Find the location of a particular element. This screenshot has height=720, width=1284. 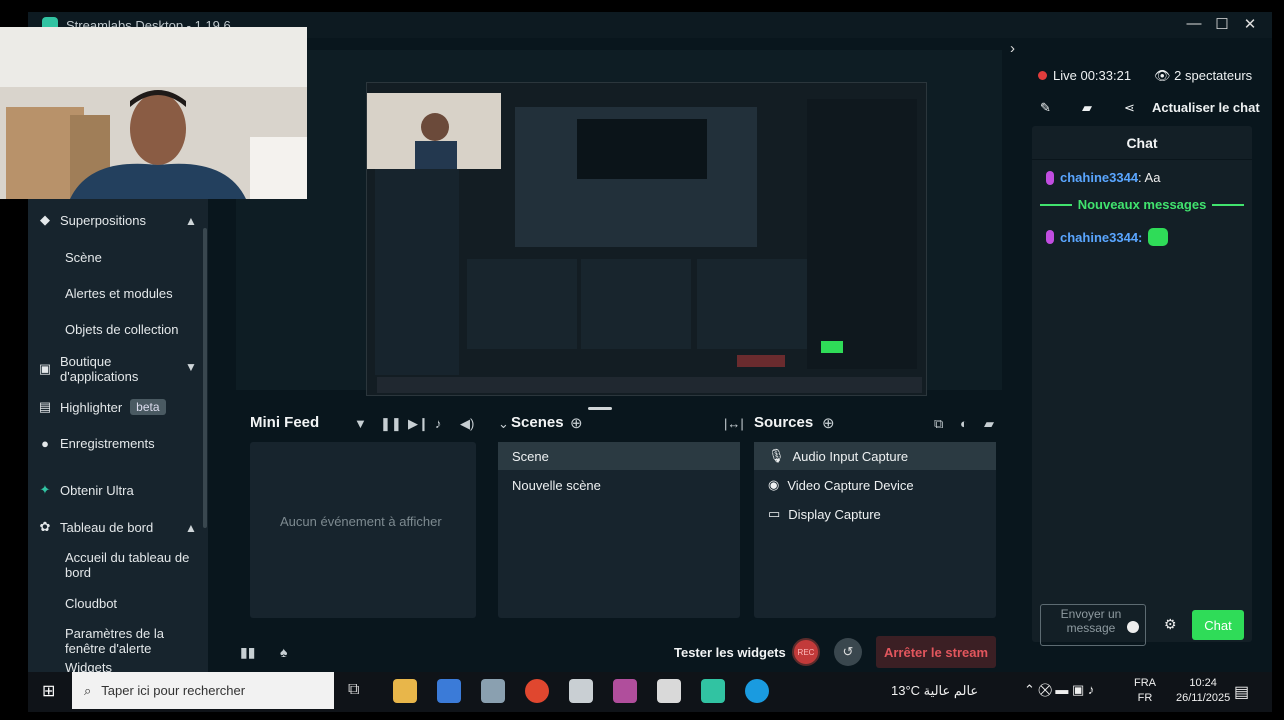

source-item: ▭ Display Capture is located at coordinates (875, 514).